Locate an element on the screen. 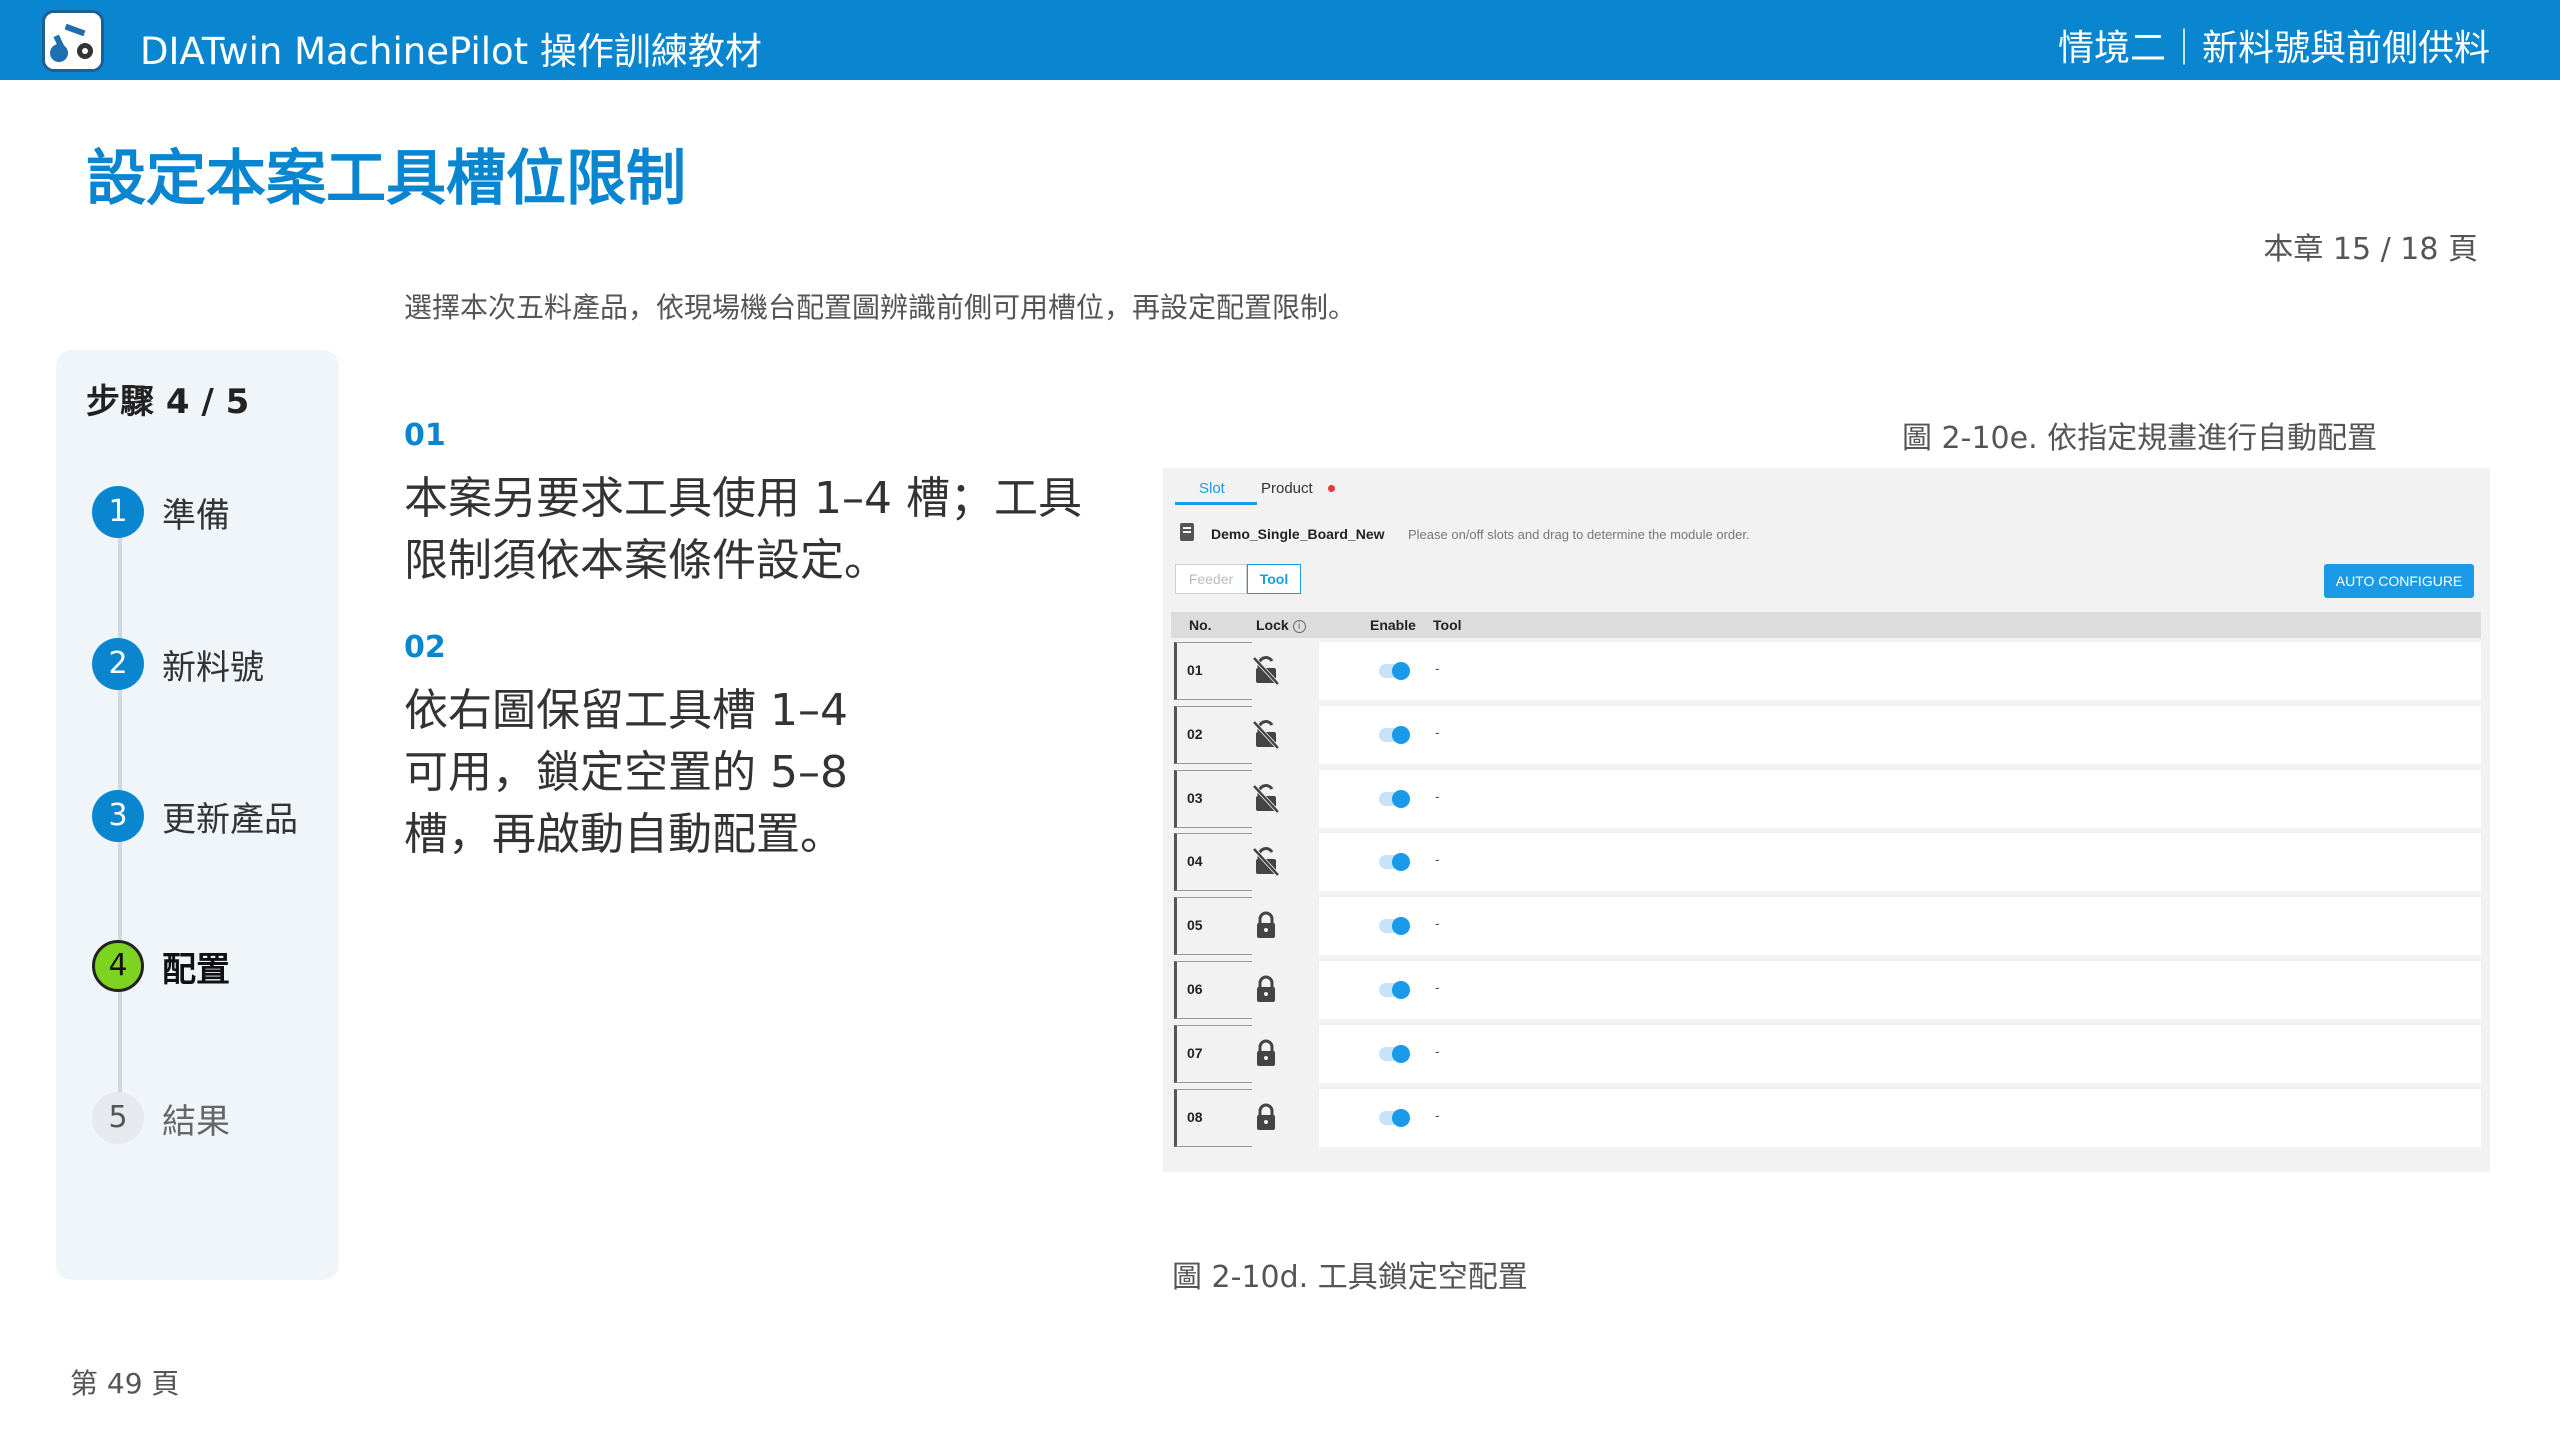  tab-slot: Slot is located at coordinates (1212, 488).